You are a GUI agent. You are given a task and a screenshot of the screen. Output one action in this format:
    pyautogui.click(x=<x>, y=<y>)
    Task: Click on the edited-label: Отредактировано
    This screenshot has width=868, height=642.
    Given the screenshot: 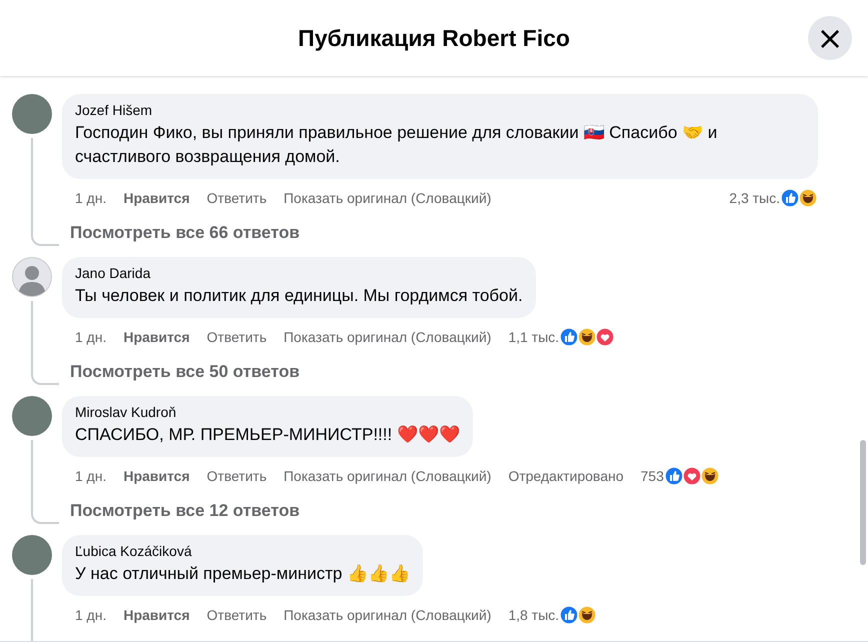 What is the action you would take?
    pyautogui.click(x=566, y=476)
    